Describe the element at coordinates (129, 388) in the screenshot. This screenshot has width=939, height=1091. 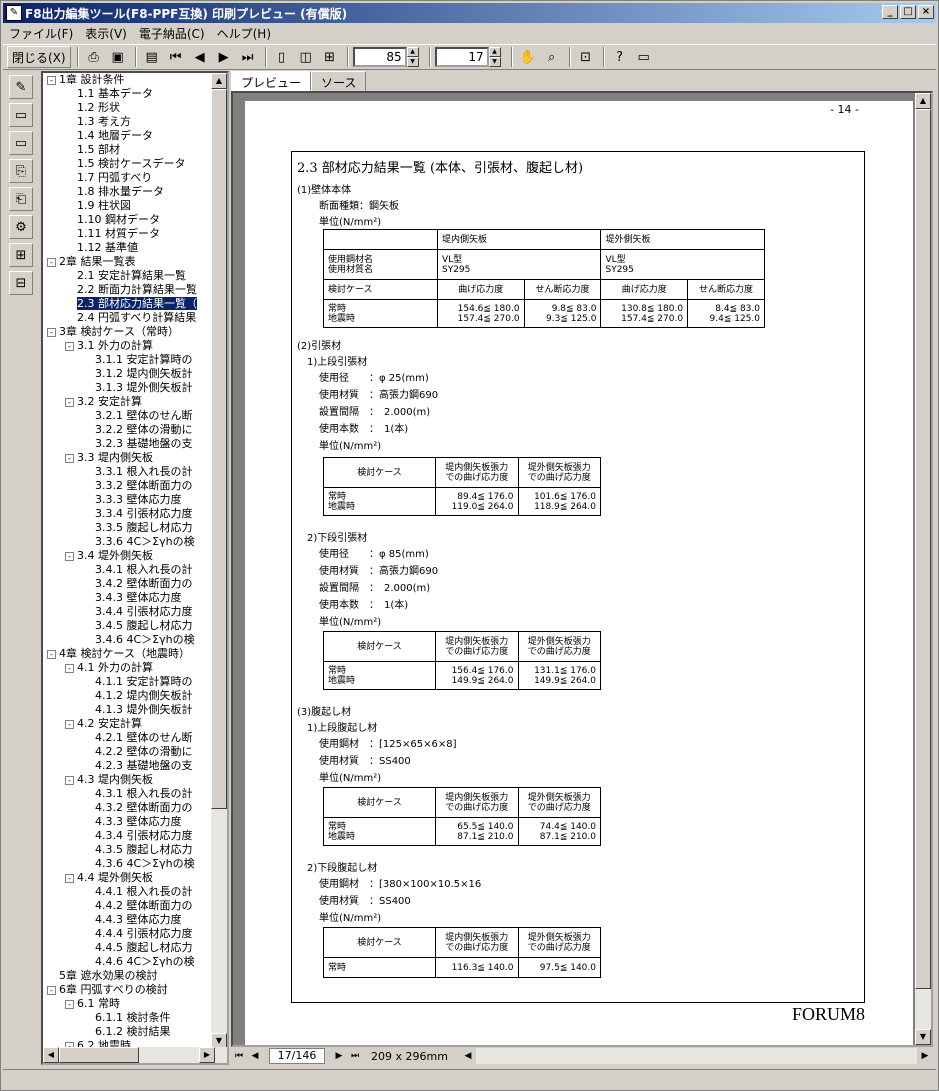
I see `tree-item: 3.1.3 堤外側矢板計` at that location.